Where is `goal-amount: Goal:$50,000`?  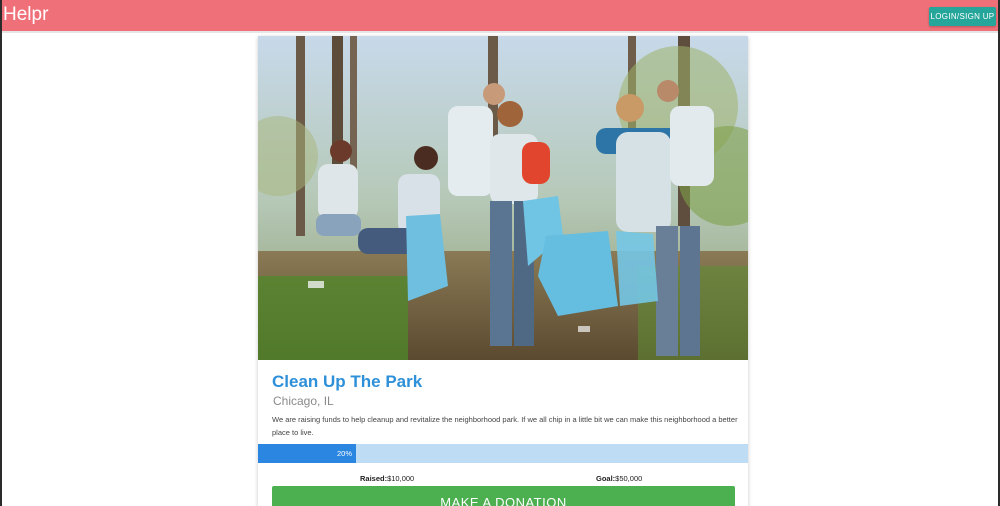
goal-amount: Goal:$50,000 is located at coordinates (619, 478).